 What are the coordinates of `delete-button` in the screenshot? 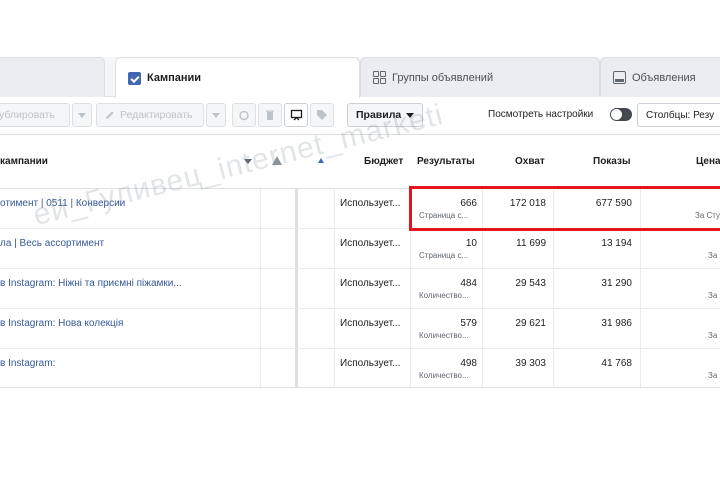 It's located at (270, 115).